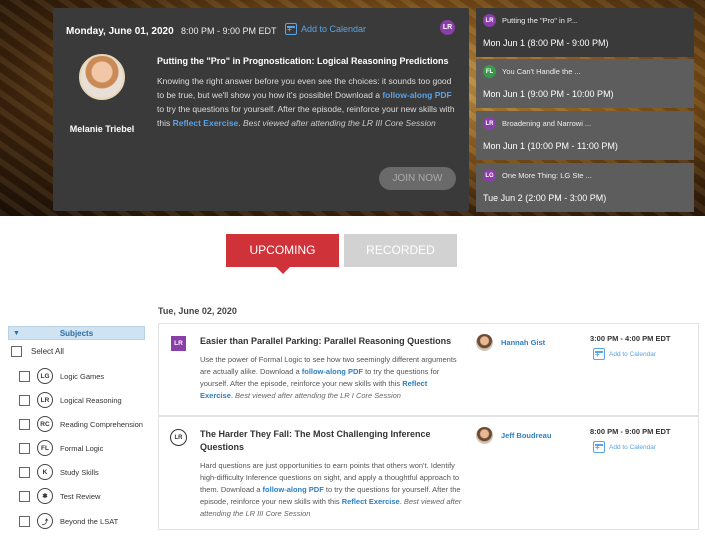  I want to click on select-all-label: Select All, so click(47, 351).